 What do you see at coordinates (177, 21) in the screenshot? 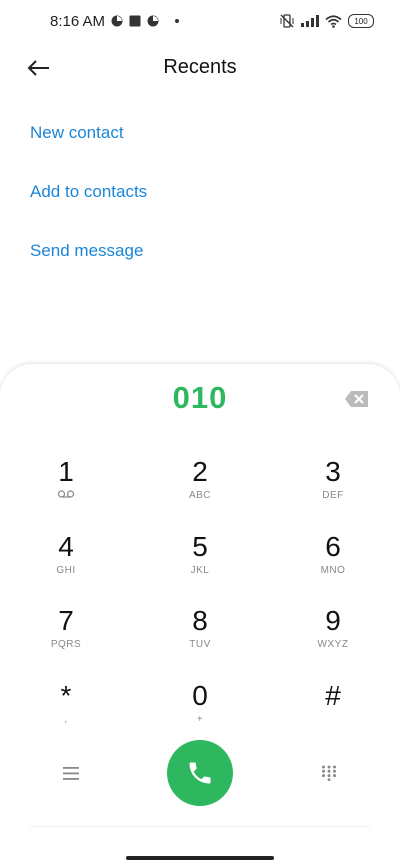
I see `notification-dot-icon` at bounding box center [177, 21].